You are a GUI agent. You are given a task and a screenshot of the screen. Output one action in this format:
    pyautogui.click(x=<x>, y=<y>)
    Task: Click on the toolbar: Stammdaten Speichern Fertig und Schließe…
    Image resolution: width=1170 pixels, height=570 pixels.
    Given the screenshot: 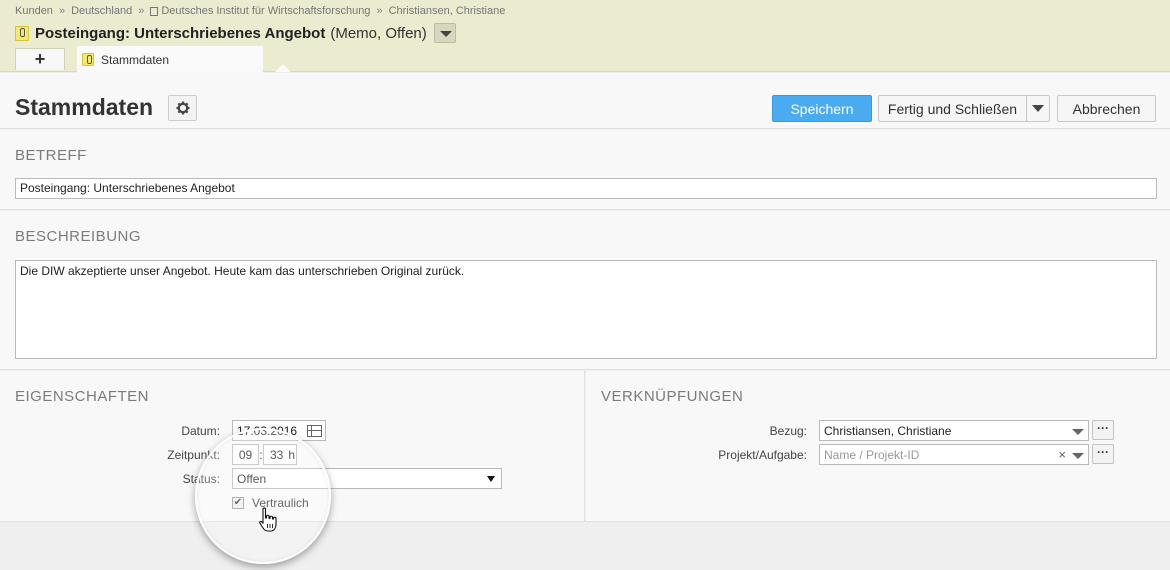 What is the action you would take?
    pyautogui.click(x=585, y=101)
    